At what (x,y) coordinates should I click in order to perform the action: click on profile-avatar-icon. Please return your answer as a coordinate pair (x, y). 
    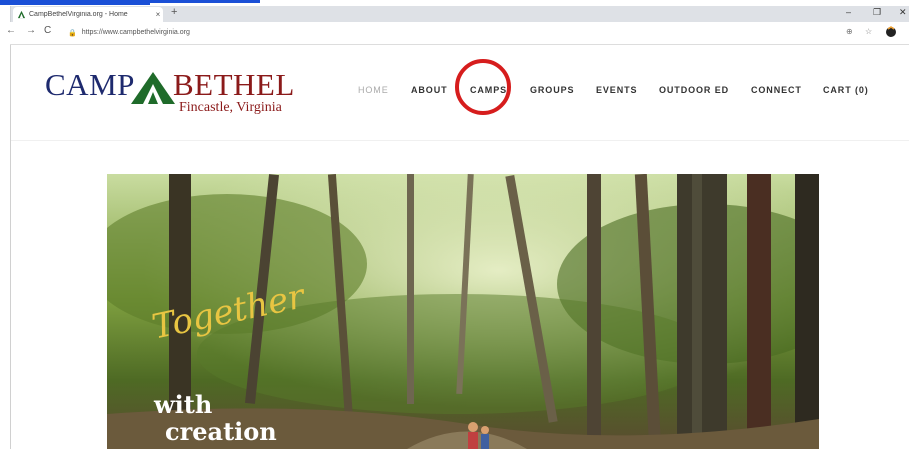
    Looking at the image, I should click on (891, 32).